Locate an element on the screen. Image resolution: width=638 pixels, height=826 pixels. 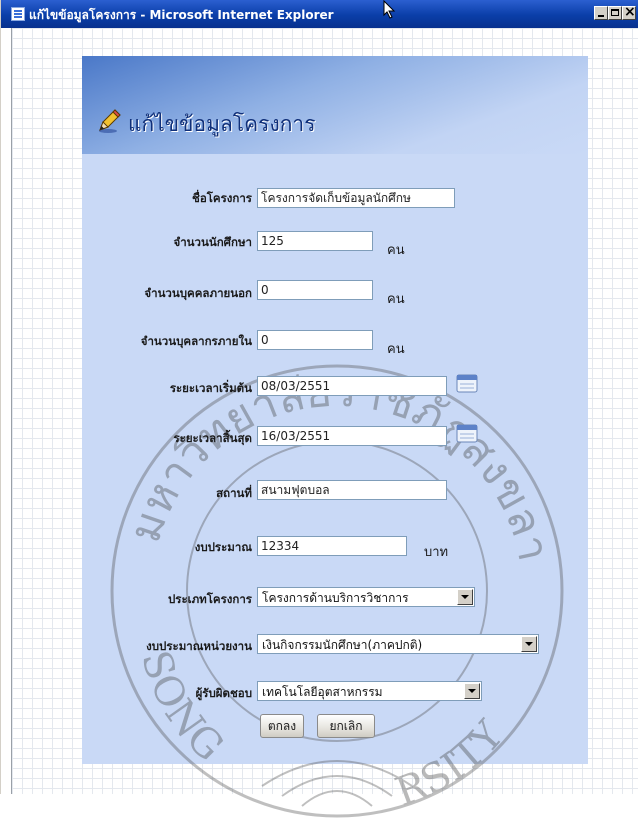
form-title: แก้ไขข้อมูลโครงการ is located at coordinates (222, 124).